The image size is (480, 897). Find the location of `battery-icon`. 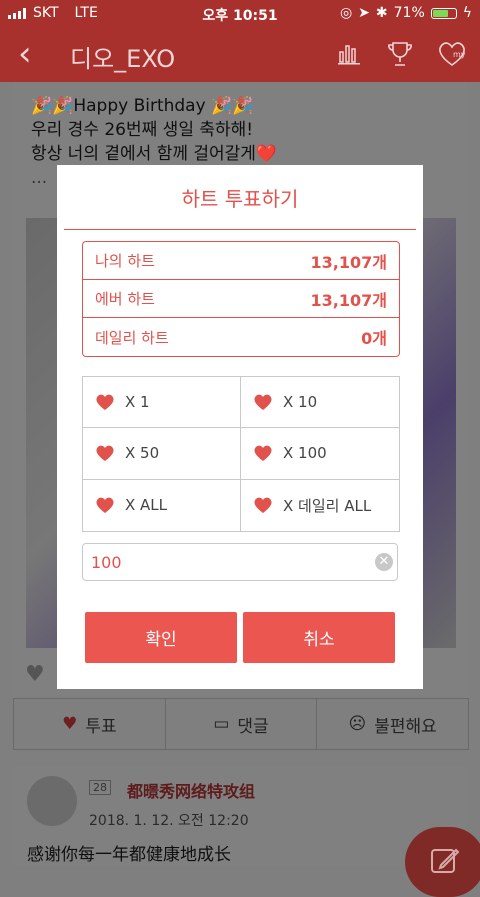

battery-icon is located at coordinates (443, 13).